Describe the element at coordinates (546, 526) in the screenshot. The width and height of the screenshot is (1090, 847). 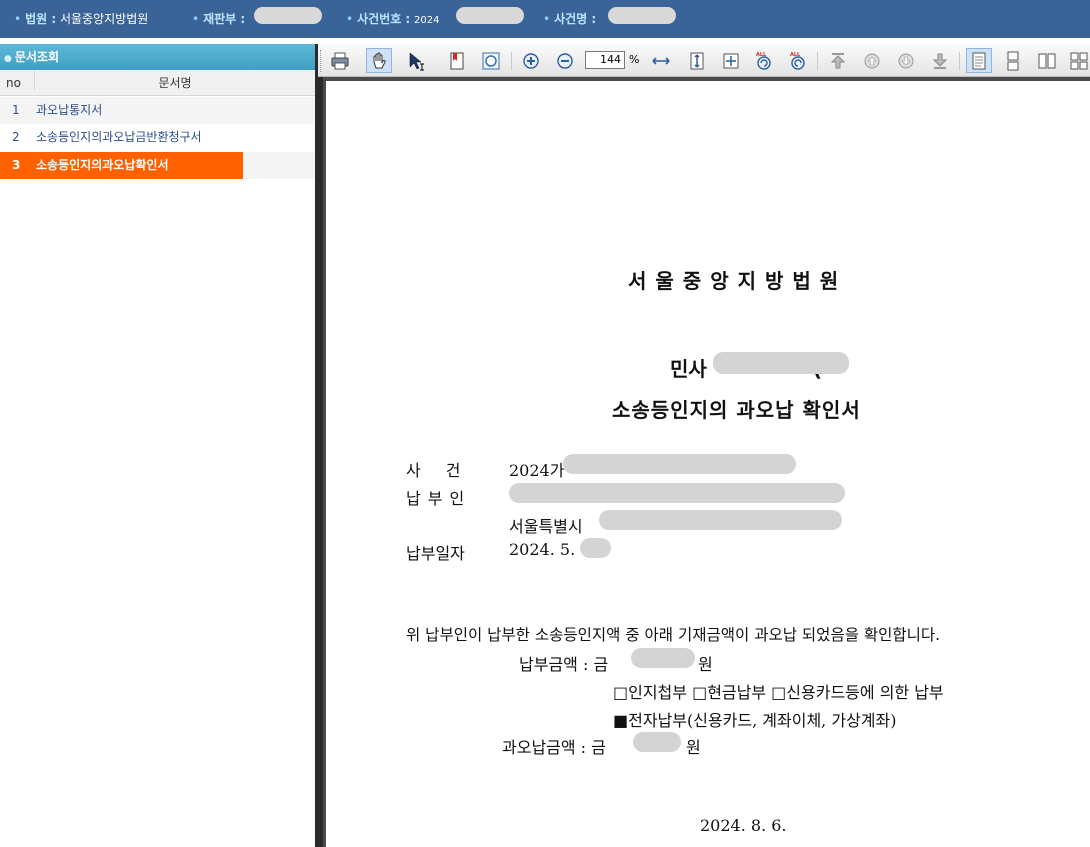
I see `payer-address: 서울특별시` at that location.